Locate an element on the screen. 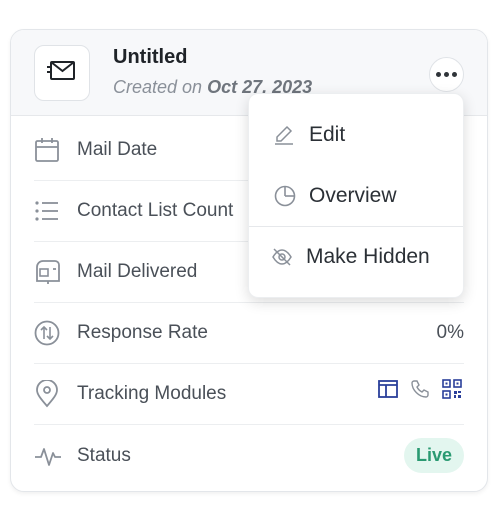 The width and height of the screenshot is (501, 511). created-prefix: Created on is located at coordinates (158, 87).